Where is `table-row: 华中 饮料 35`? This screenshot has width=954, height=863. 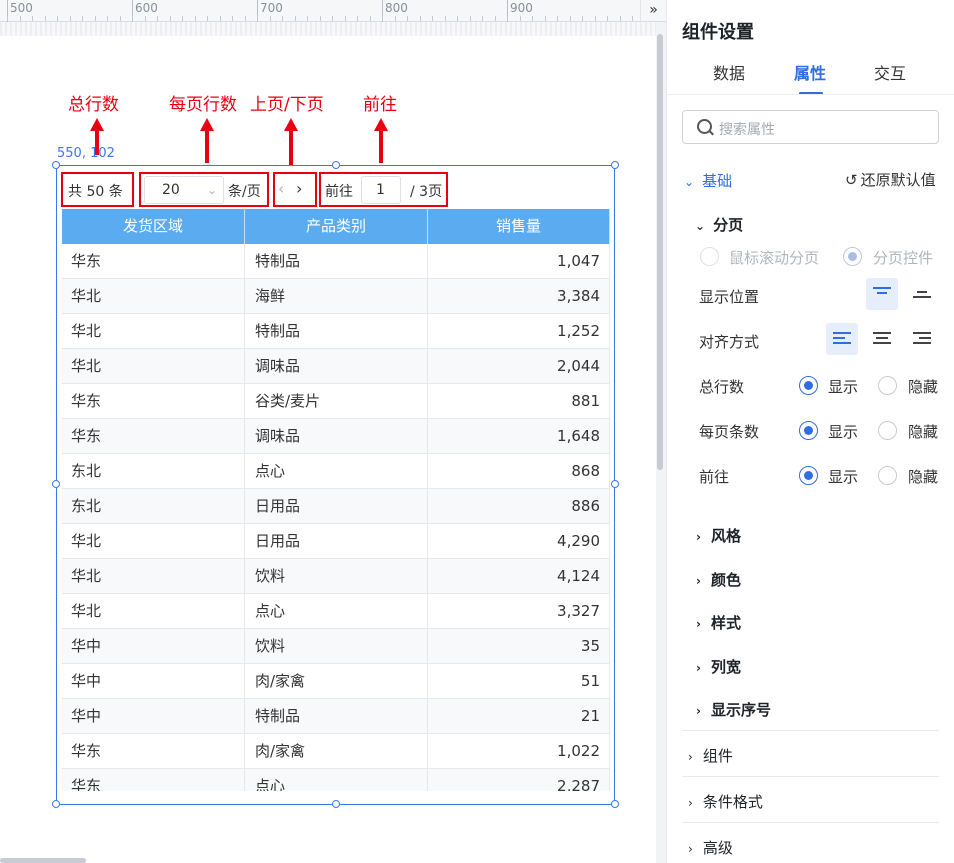
table-row: 华中 饮料 35 is located at coordinates (336, 646).